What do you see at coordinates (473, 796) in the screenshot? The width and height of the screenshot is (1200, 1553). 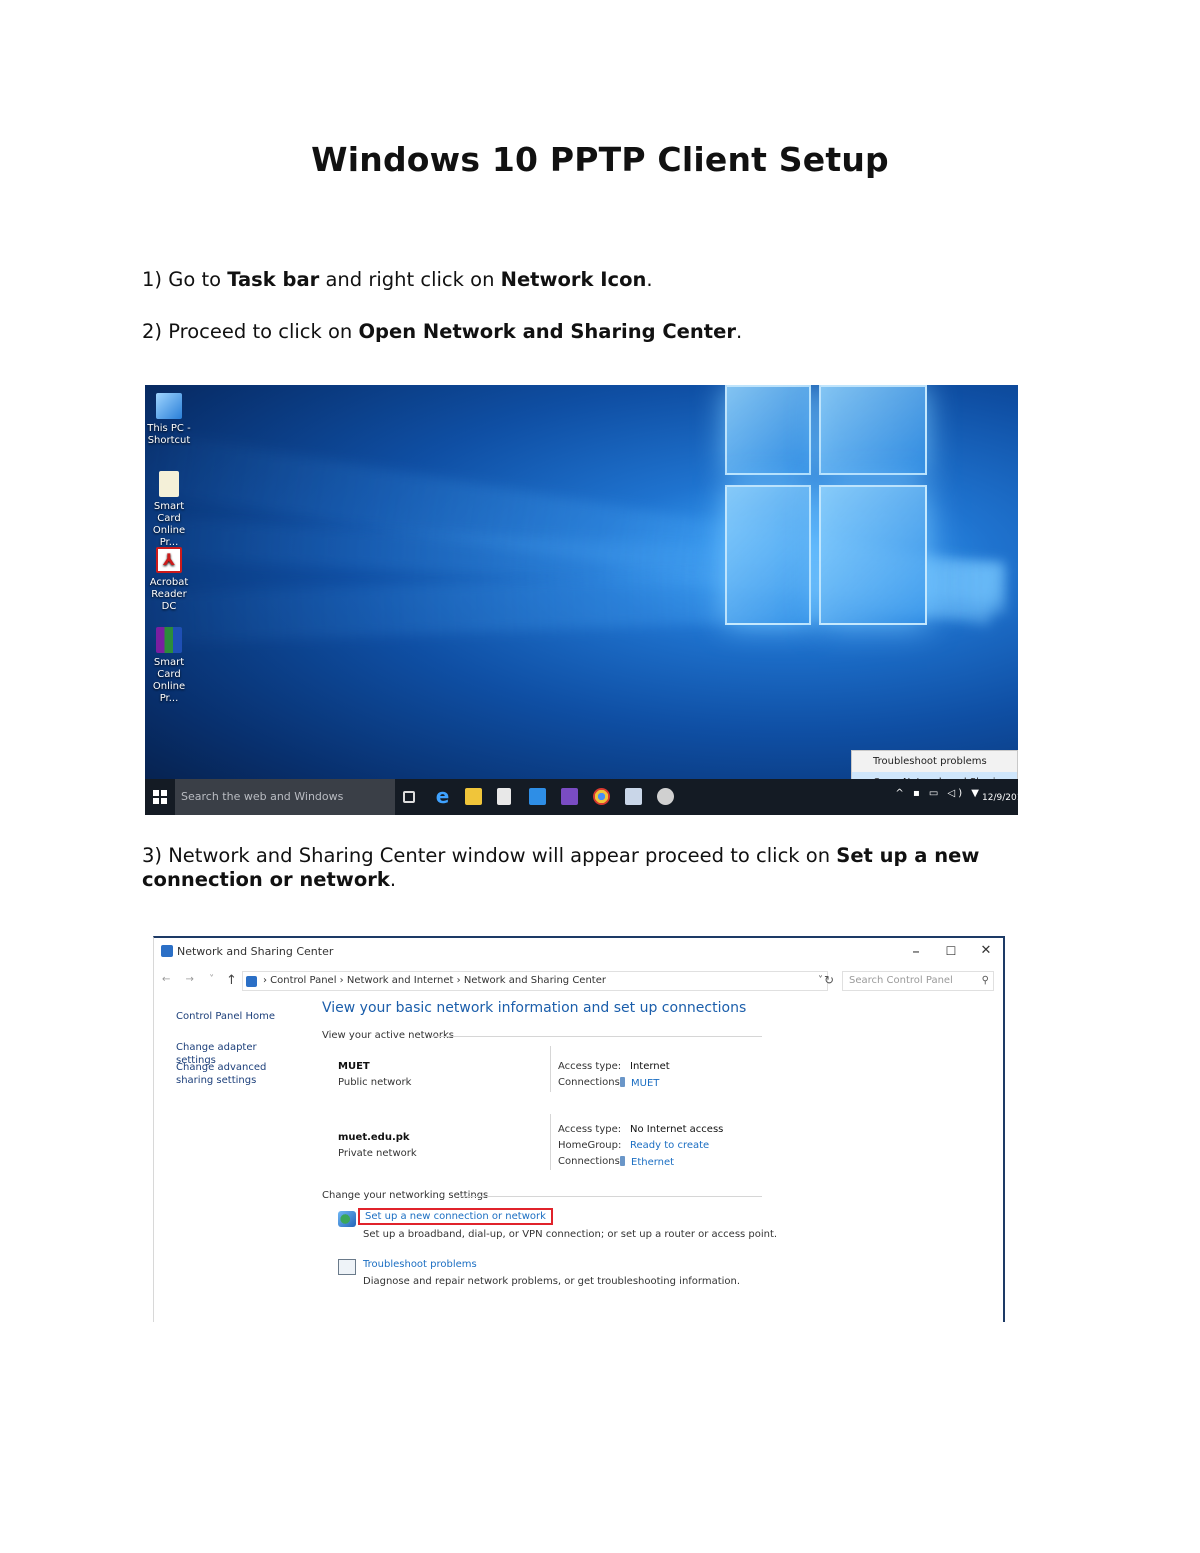 I see `file-explorer-icon` at bounding box center [473, 796].